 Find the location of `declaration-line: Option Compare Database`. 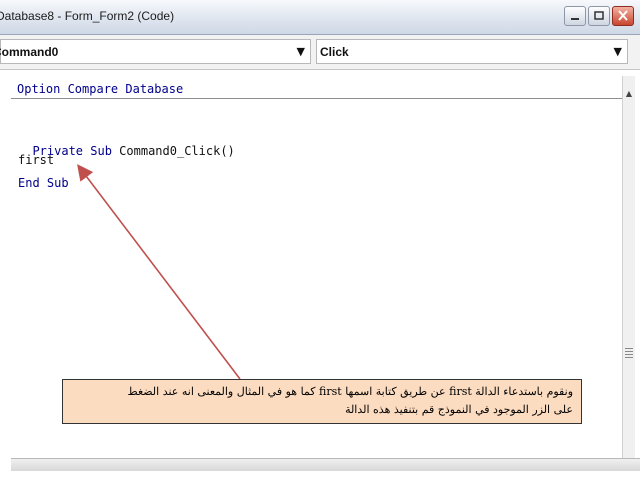

declaration-line: Option Compare Database is located at coordinates (100, 89).